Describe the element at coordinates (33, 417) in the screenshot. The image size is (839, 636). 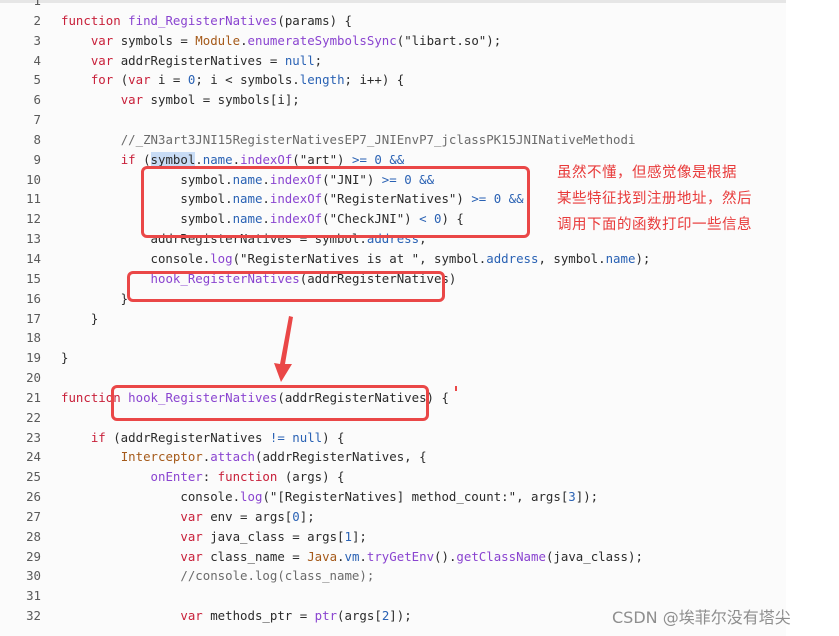
I see `line-number: 22` at that location.